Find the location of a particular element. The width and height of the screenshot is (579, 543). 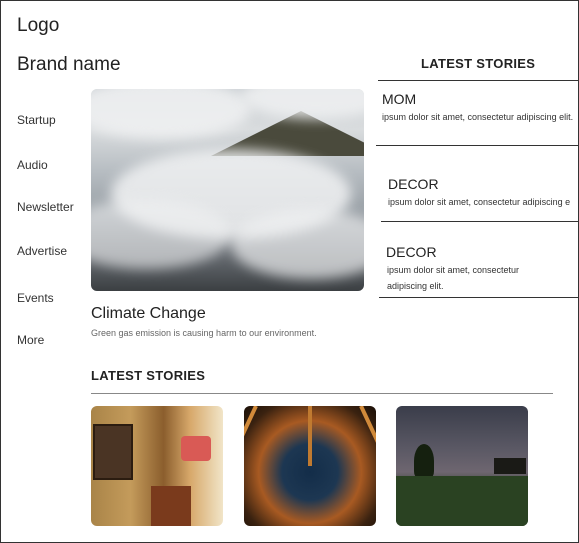

brand-name: Brand name is located at coordinates (69, 65).